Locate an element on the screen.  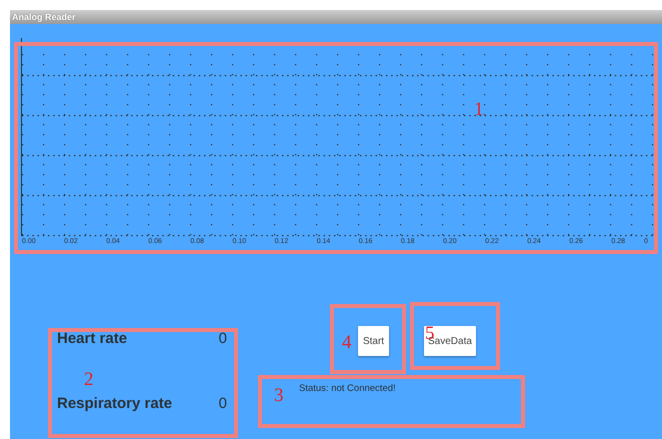
window-title: Analog Reader is located at coordinates (43, 17).